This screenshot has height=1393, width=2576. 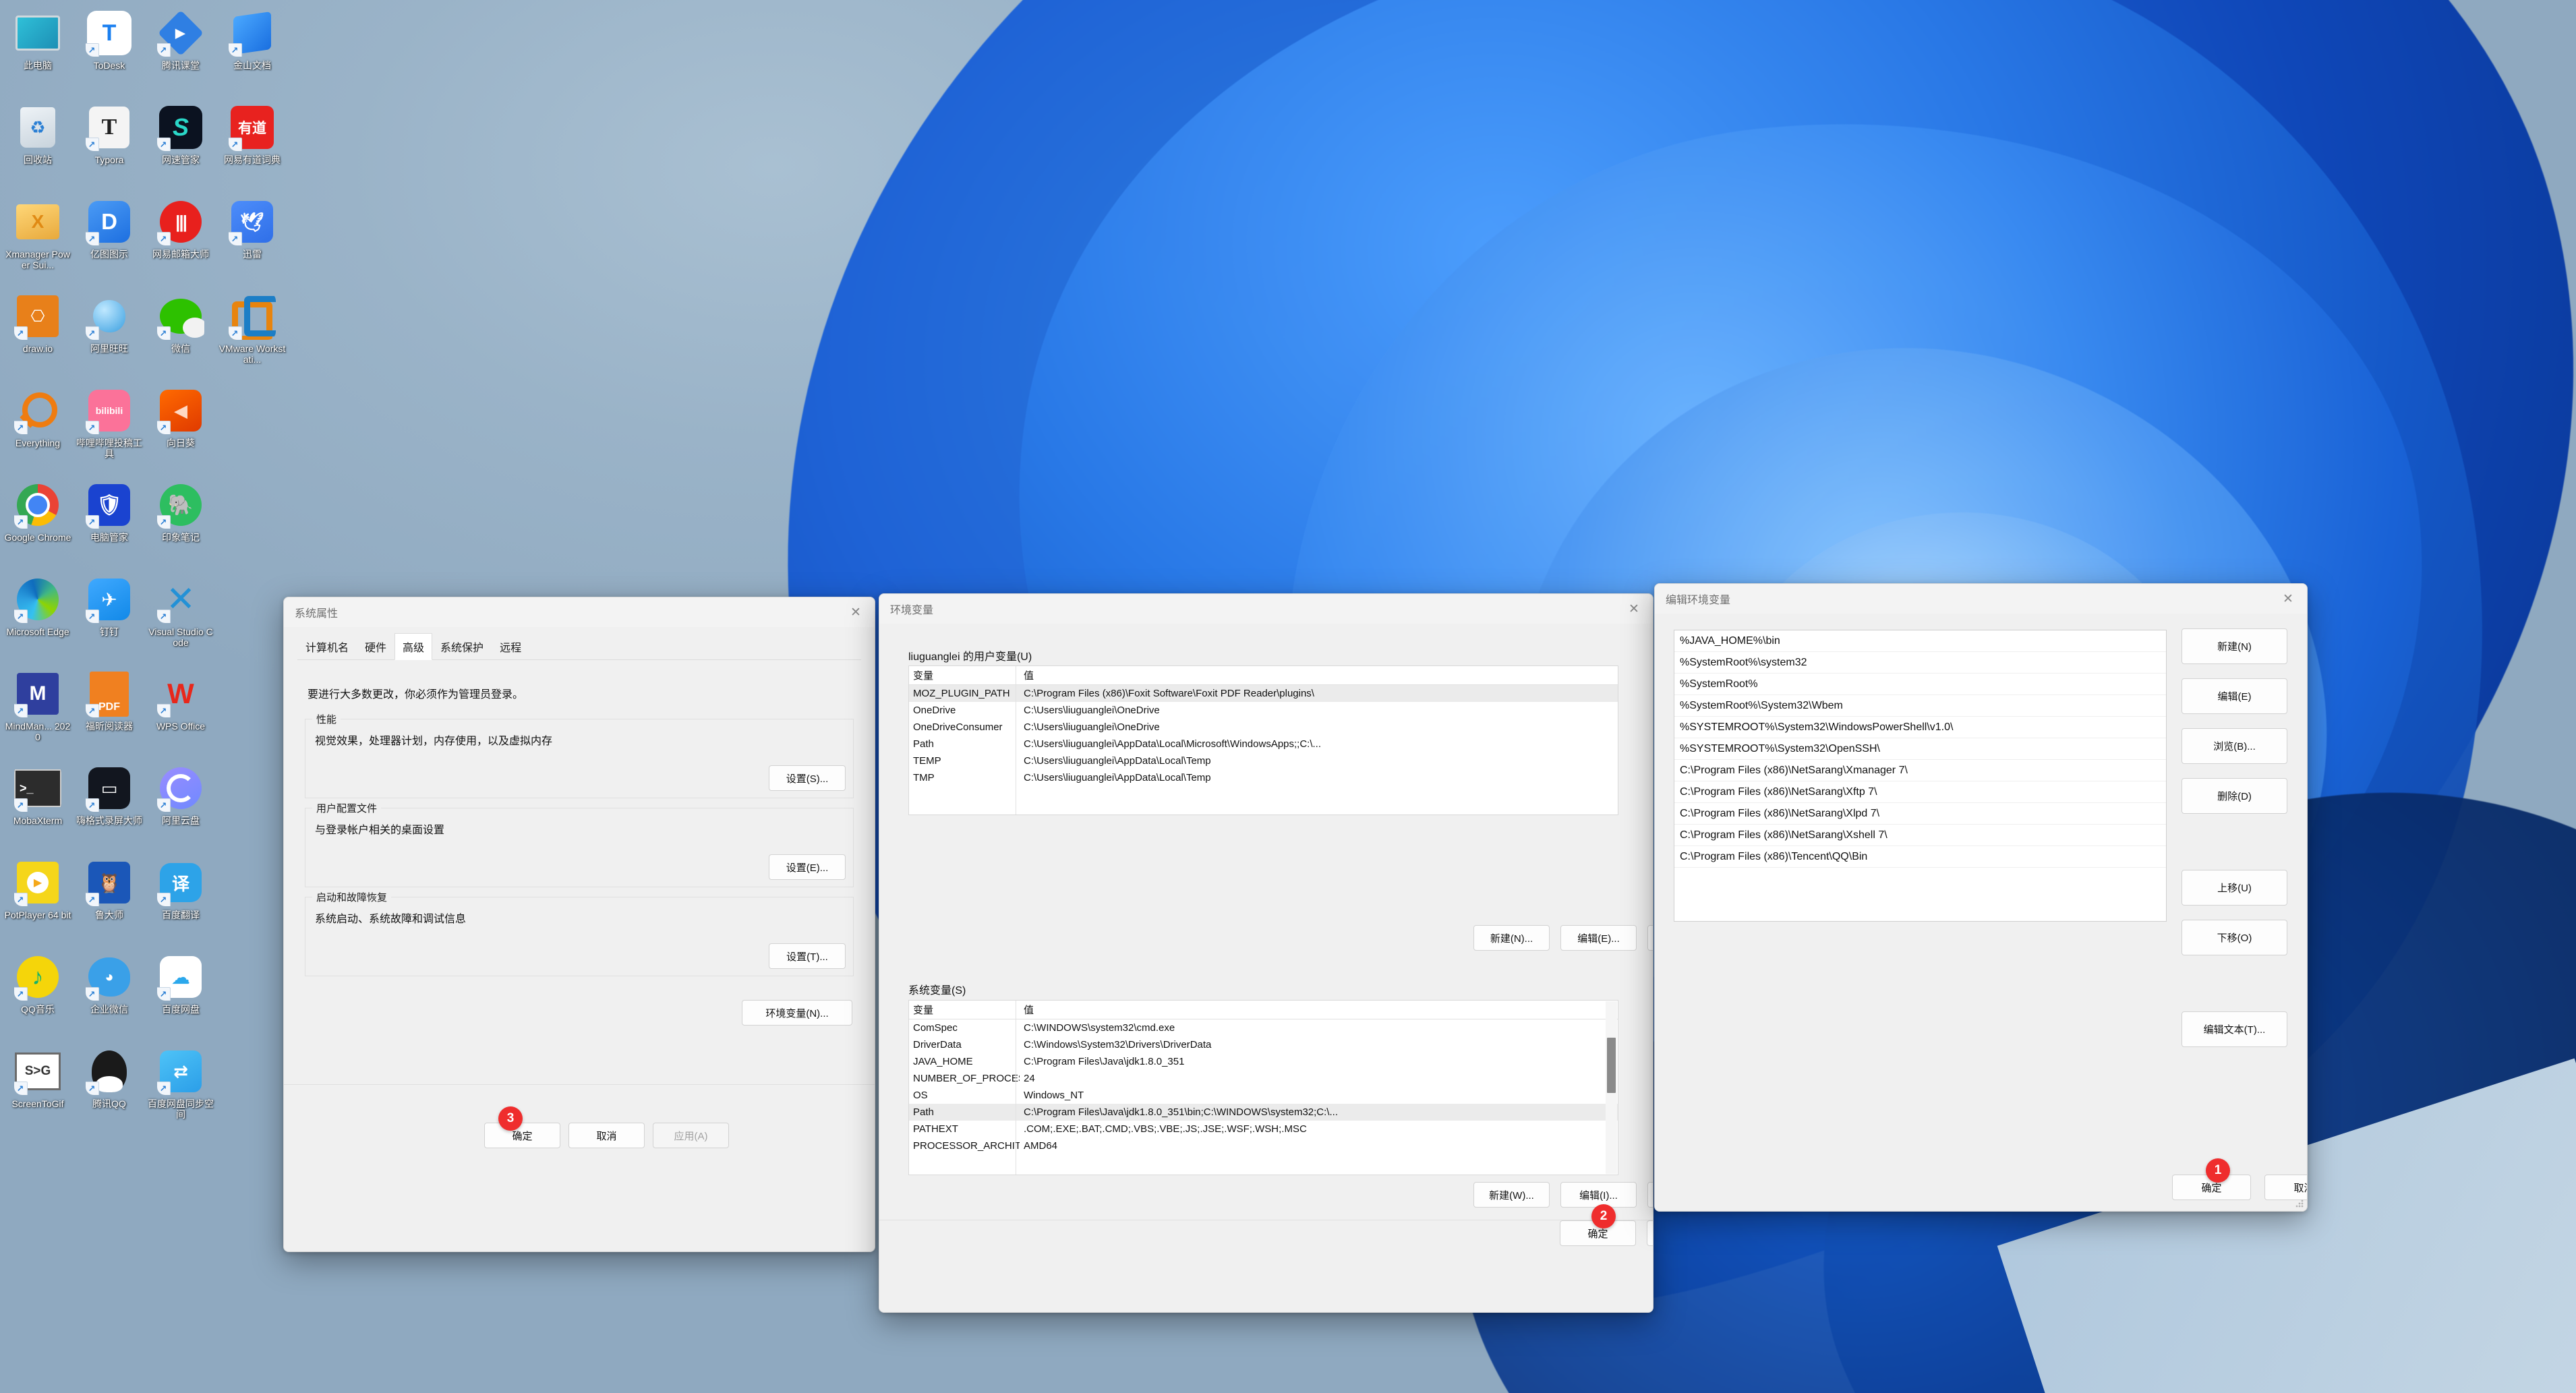 What do you see at coordinates (180, 512) in the screenshot?
I see `desktop-icon-evernote: 🐘 ↗ 印象笔记` at bounding box center [180, 512].